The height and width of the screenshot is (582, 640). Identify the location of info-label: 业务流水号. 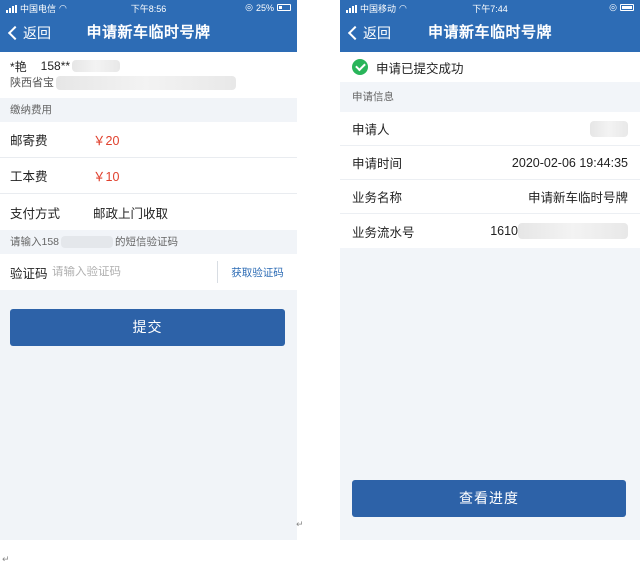
(383, 232).